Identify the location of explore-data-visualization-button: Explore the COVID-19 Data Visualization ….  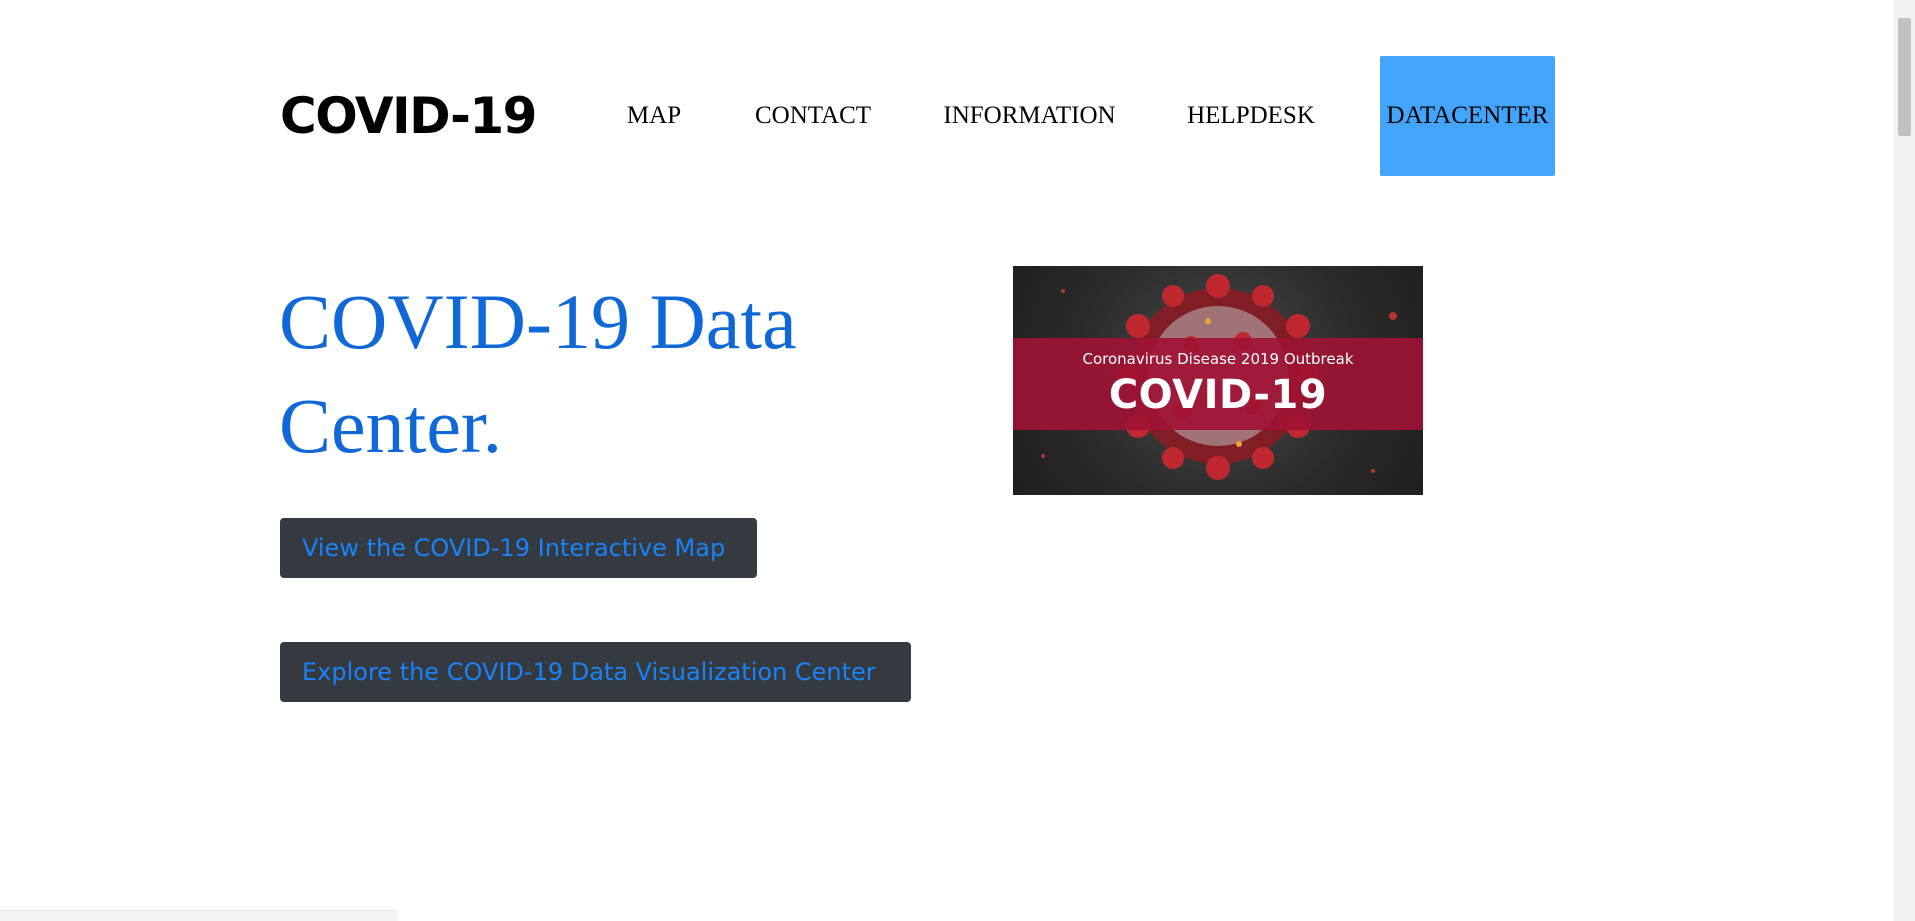
(595, 672).